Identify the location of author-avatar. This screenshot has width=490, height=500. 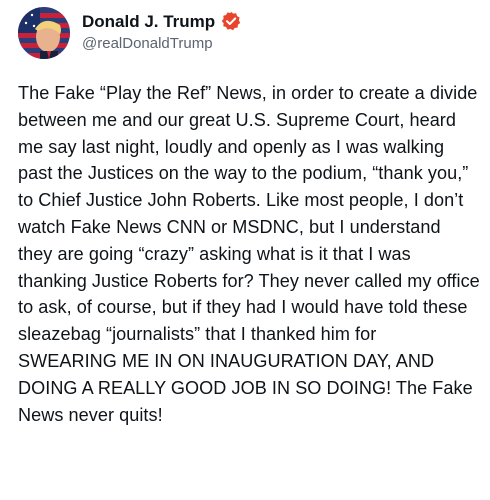
(44, 33).